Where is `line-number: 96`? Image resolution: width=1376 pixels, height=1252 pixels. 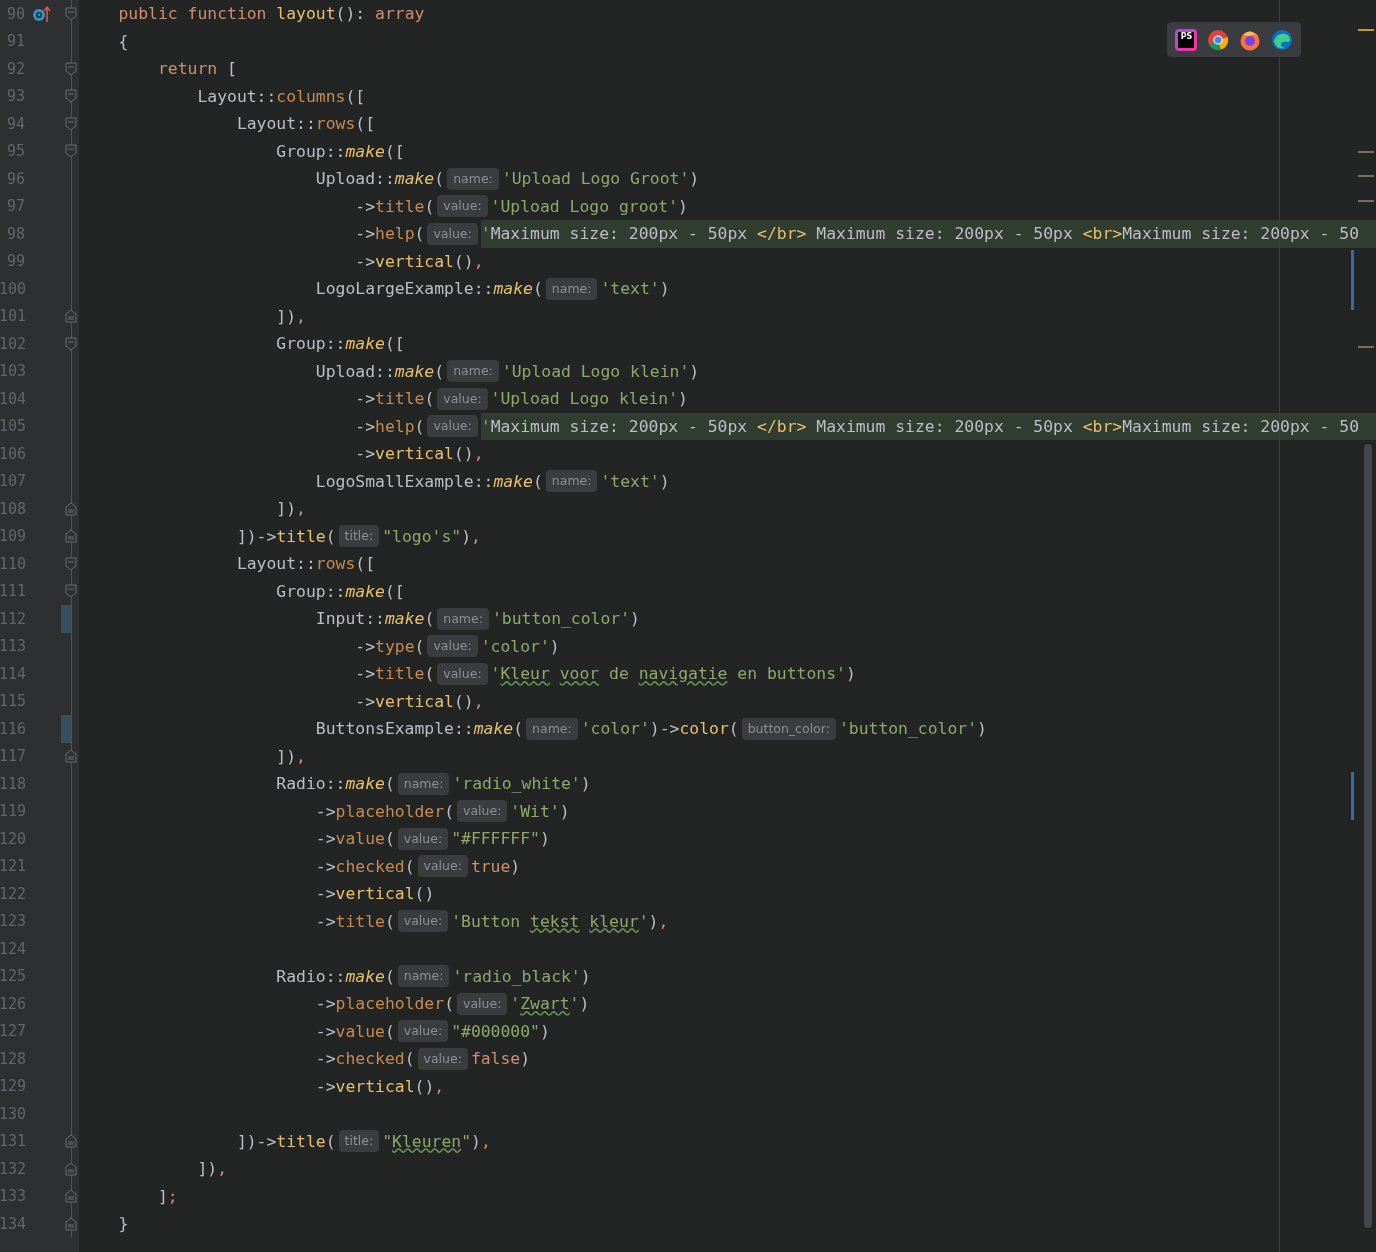
line-number: 96 is located at coordinates (15, 179).